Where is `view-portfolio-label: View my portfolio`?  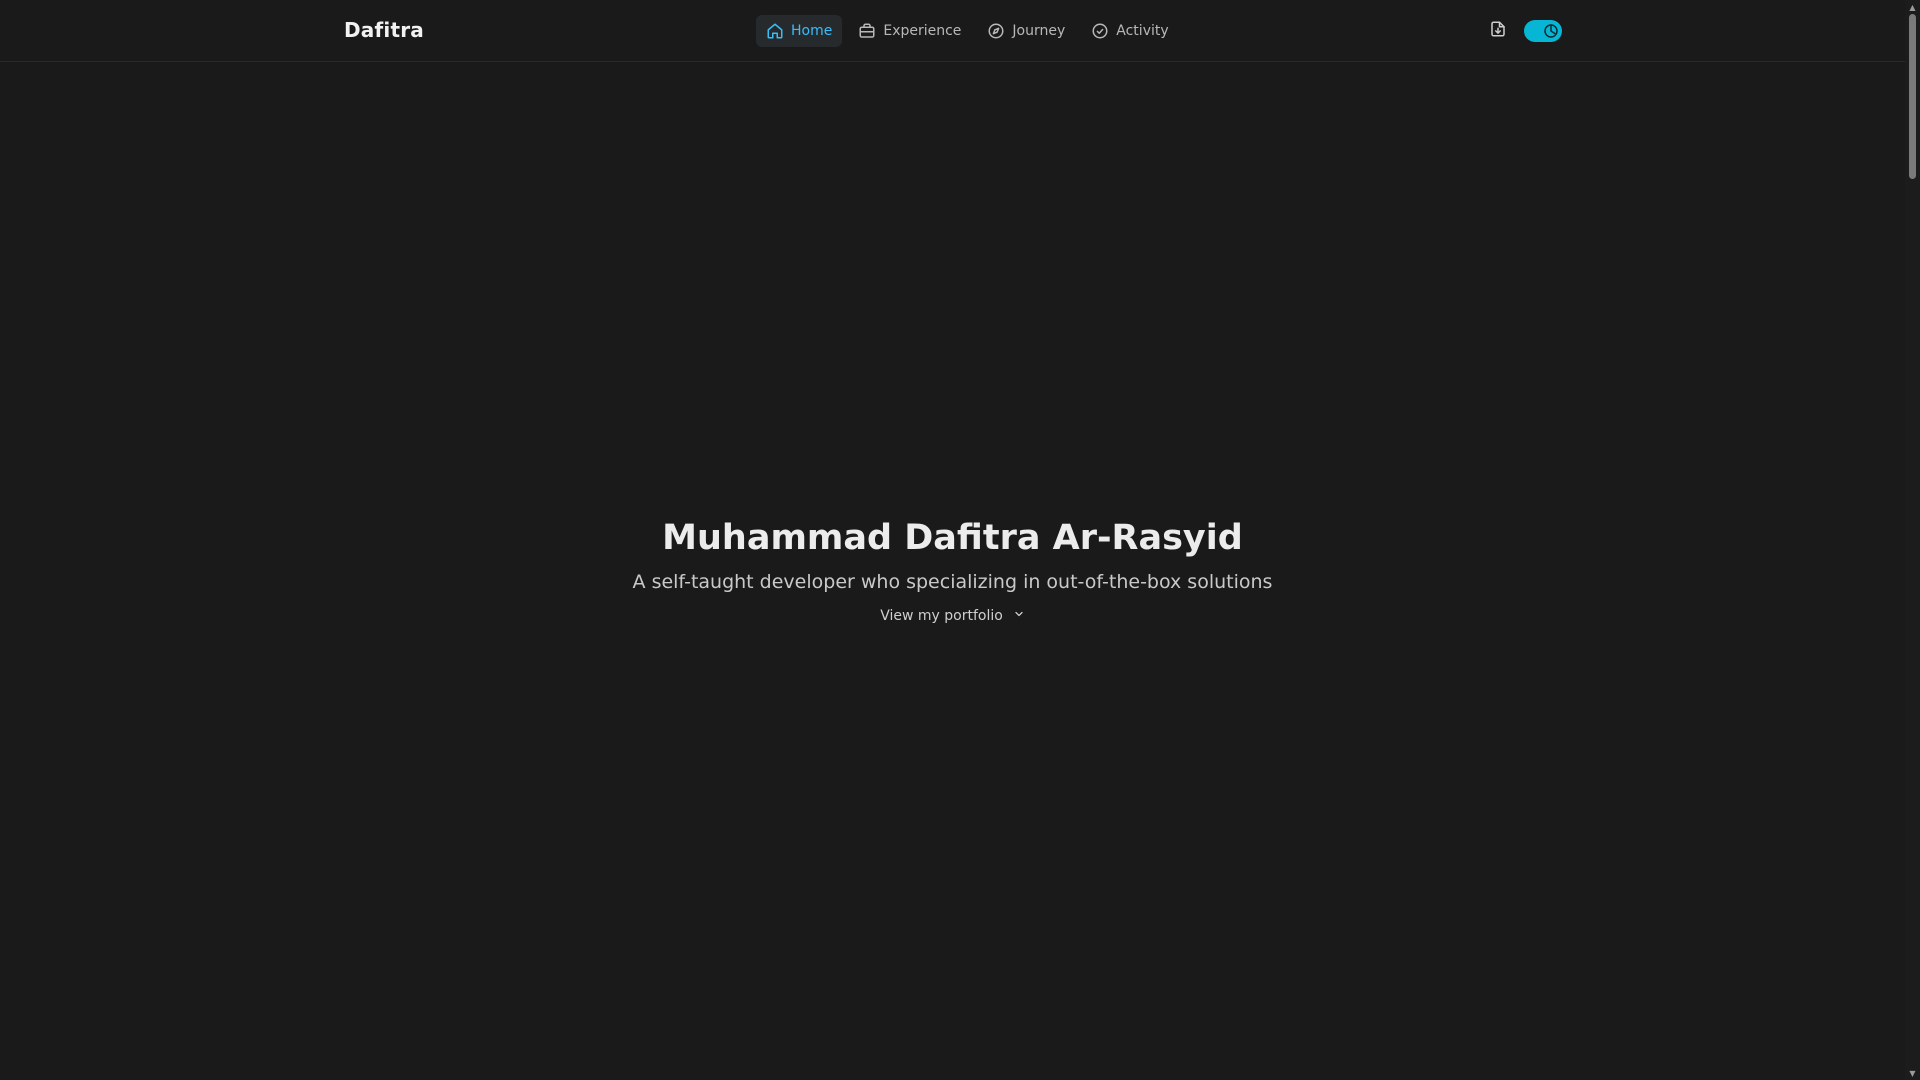 view-portfolio-label: View my portfolio is located at coordinates (941, 616).